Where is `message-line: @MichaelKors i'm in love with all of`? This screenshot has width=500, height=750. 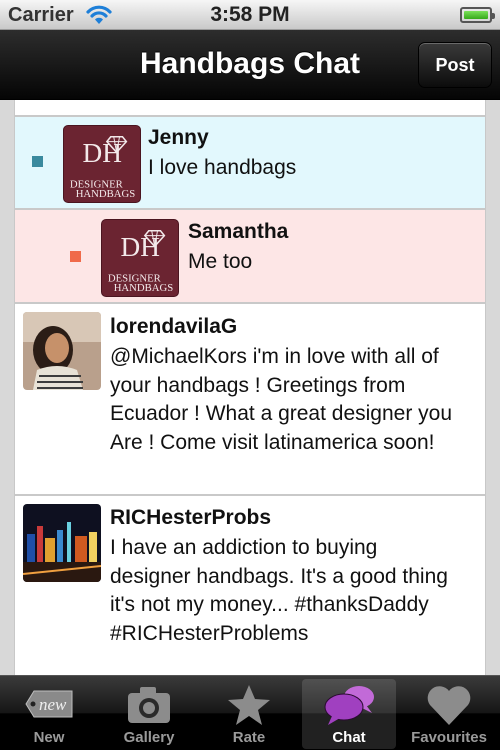
message-line: @MichaelKors i'm in love with all of is located at coordinates (274, 356).